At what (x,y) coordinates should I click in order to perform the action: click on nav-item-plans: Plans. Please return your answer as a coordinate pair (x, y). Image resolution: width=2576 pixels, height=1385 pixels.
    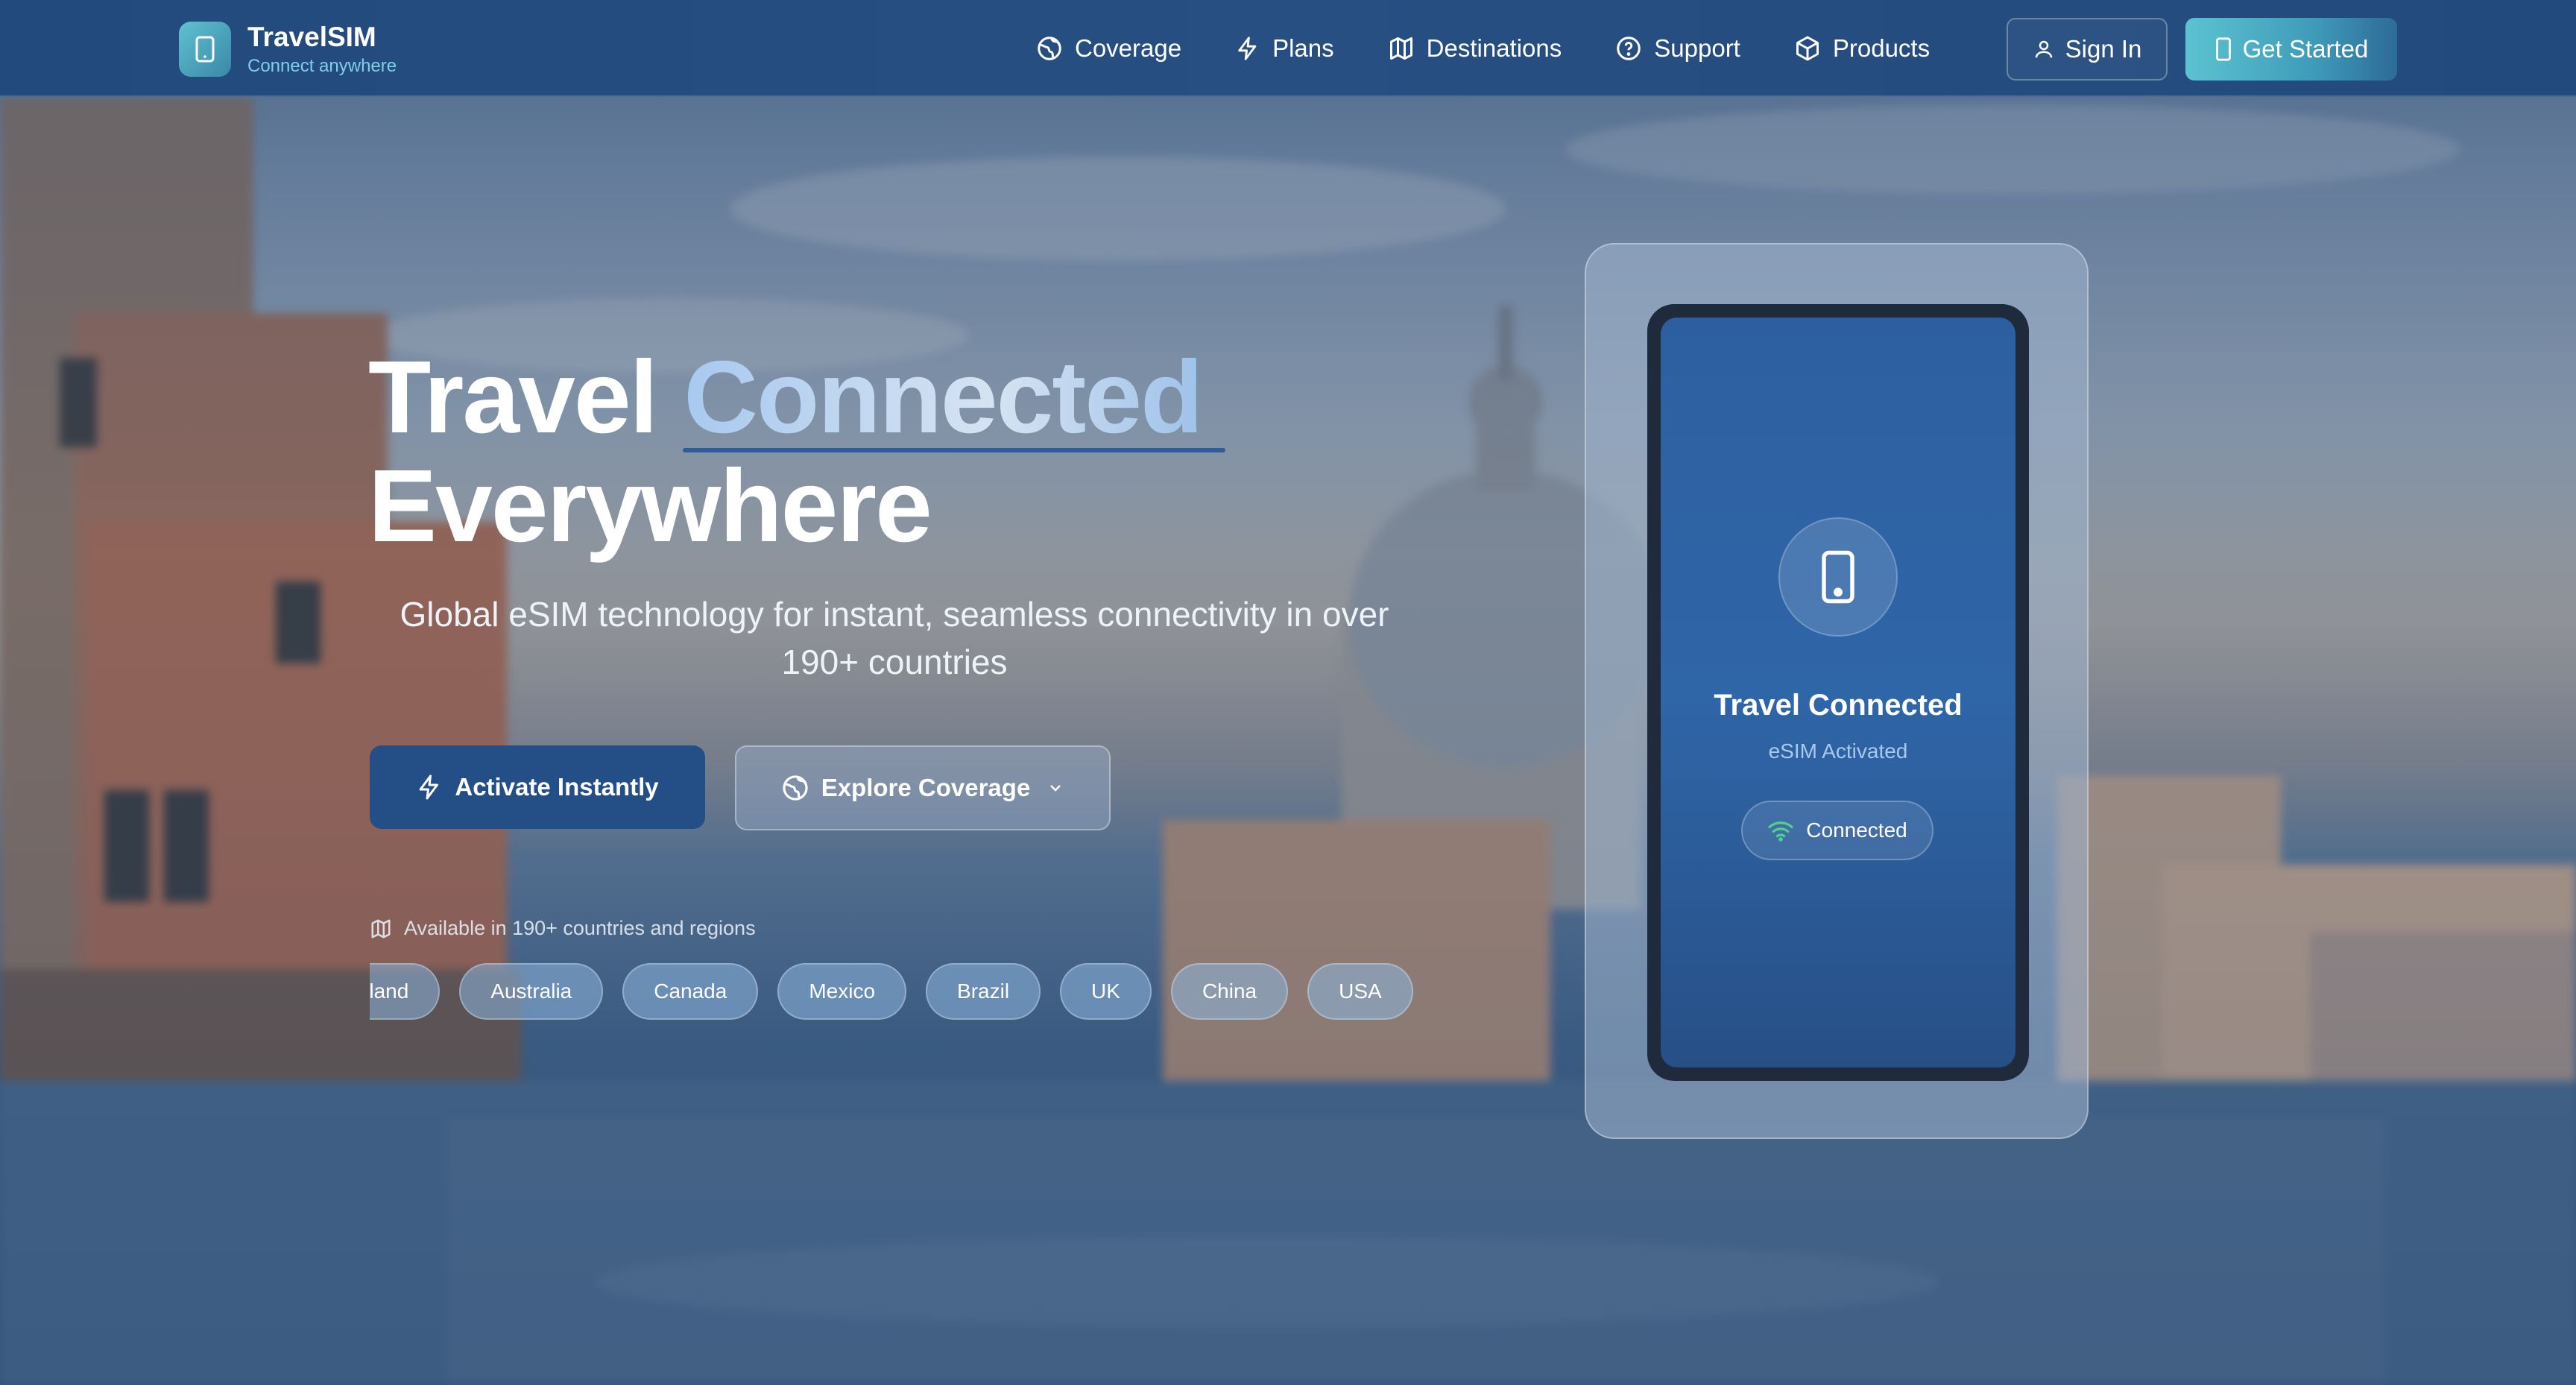
    Looking at the image, I should click on (1284, 48).